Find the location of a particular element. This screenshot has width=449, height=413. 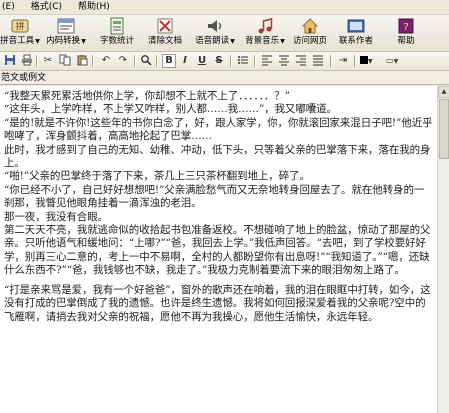

clear-document-label: 清除文档 is located at coordinates (164, 41).